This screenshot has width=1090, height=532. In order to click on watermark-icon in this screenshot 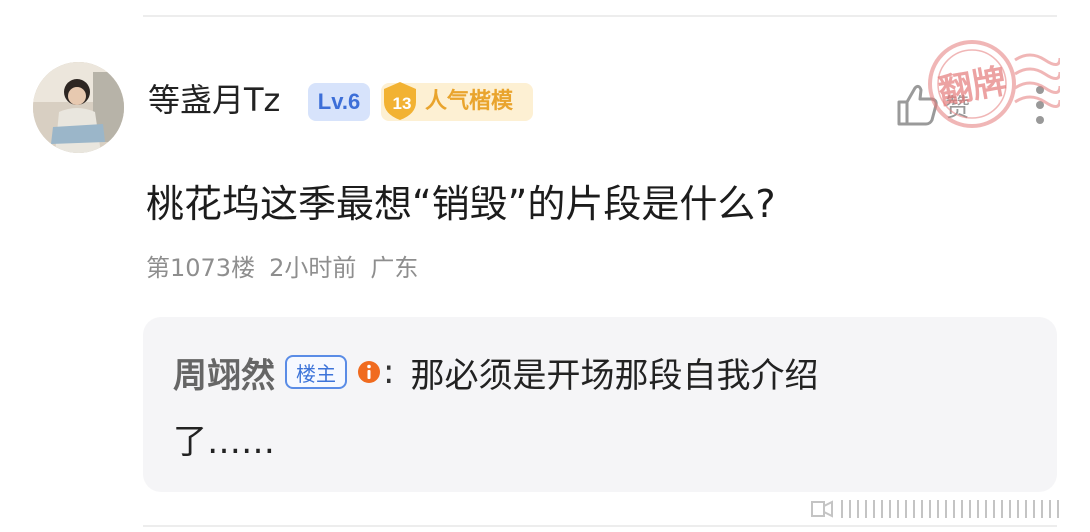, I will do `click(935, 509)`.